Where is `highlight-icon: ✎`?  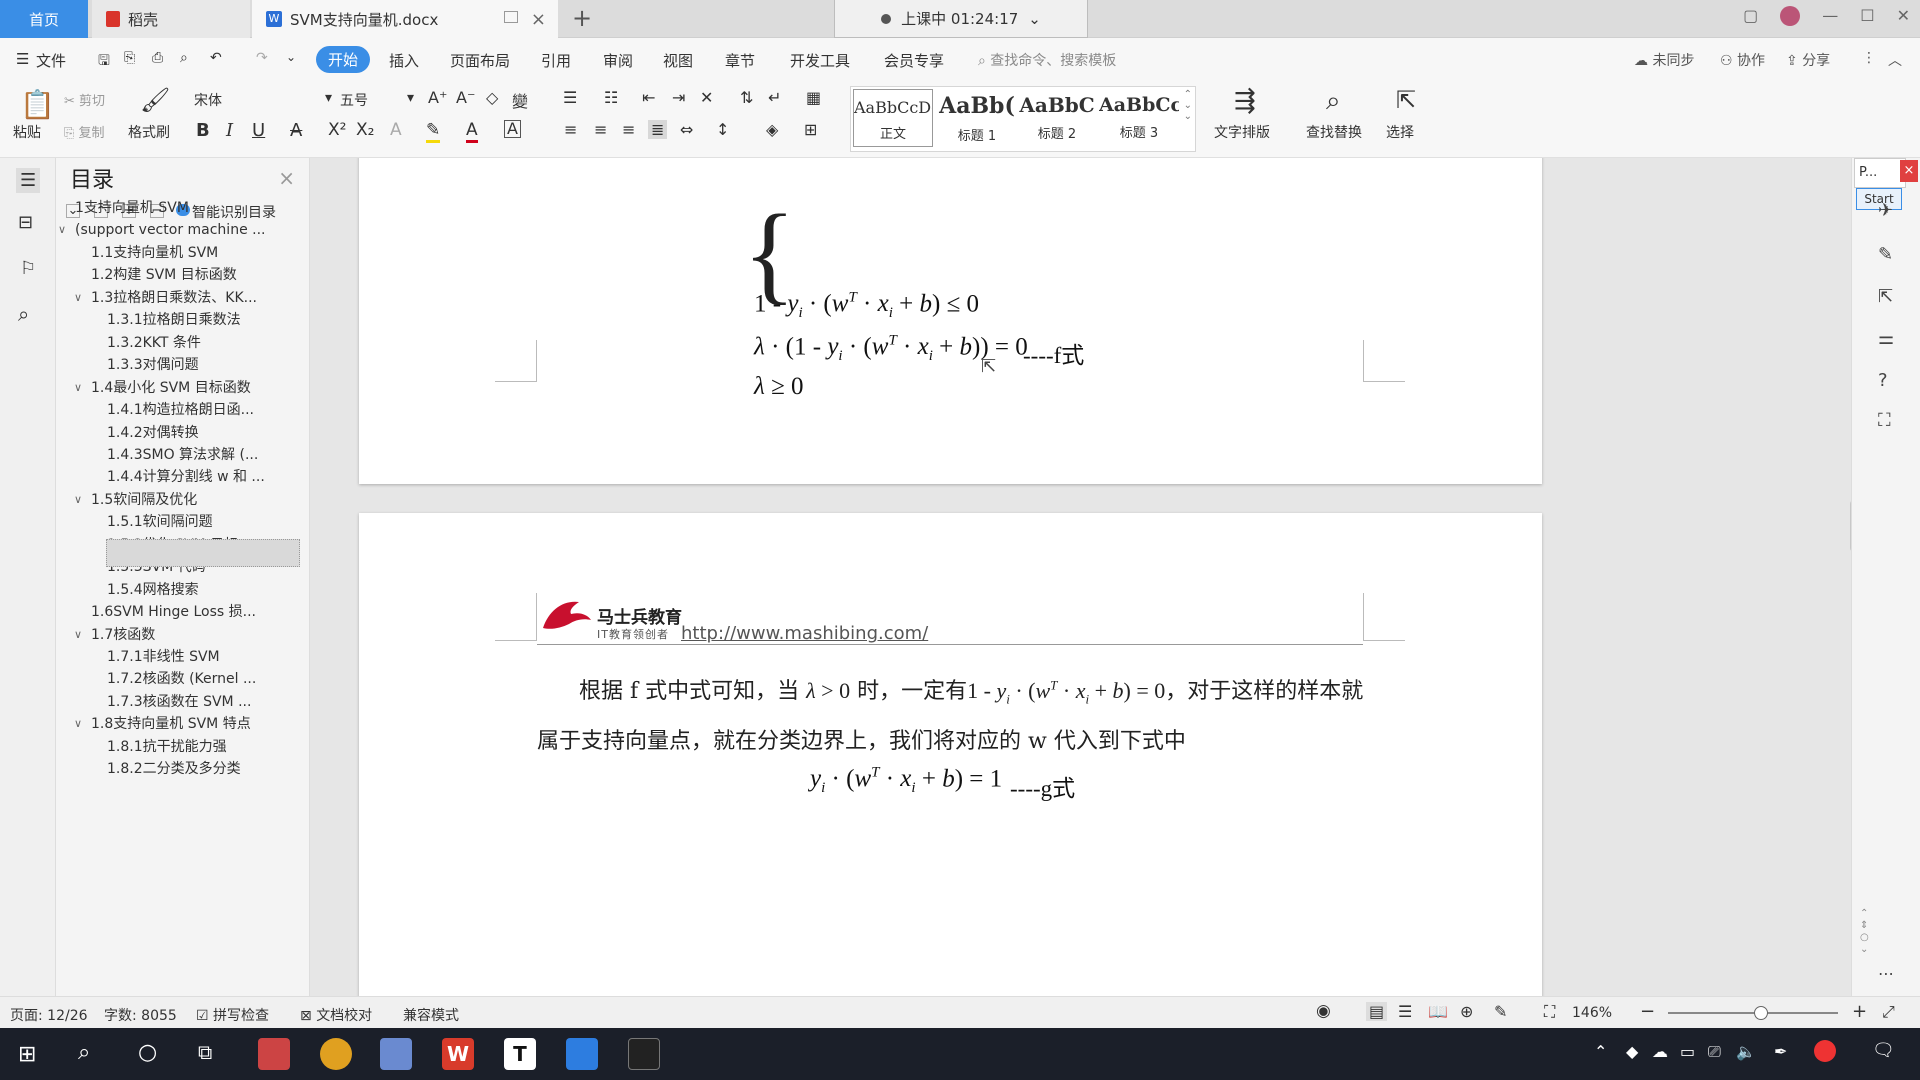 highlight-icon: ✎ is located at coordinates (433, 131).